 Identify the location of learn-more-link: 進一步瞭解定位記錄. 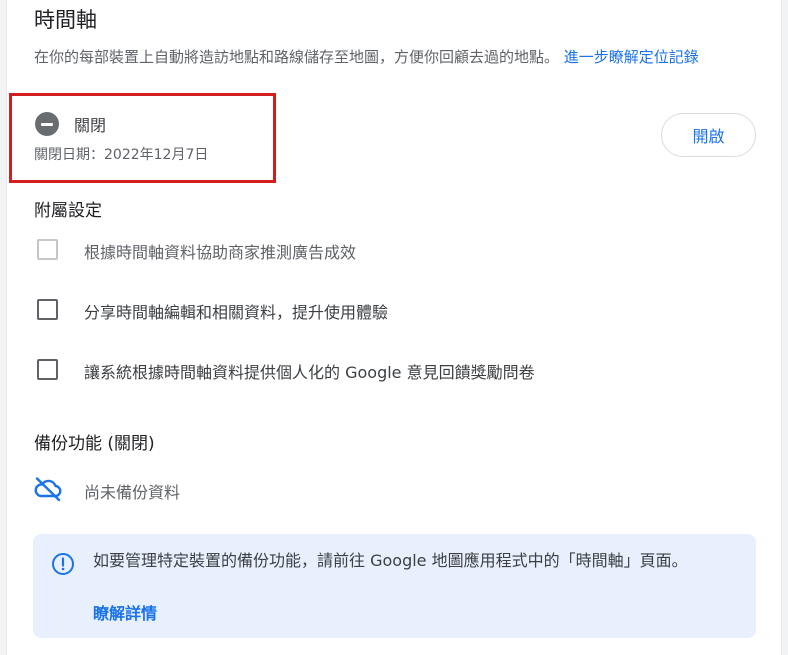
(631, 57).